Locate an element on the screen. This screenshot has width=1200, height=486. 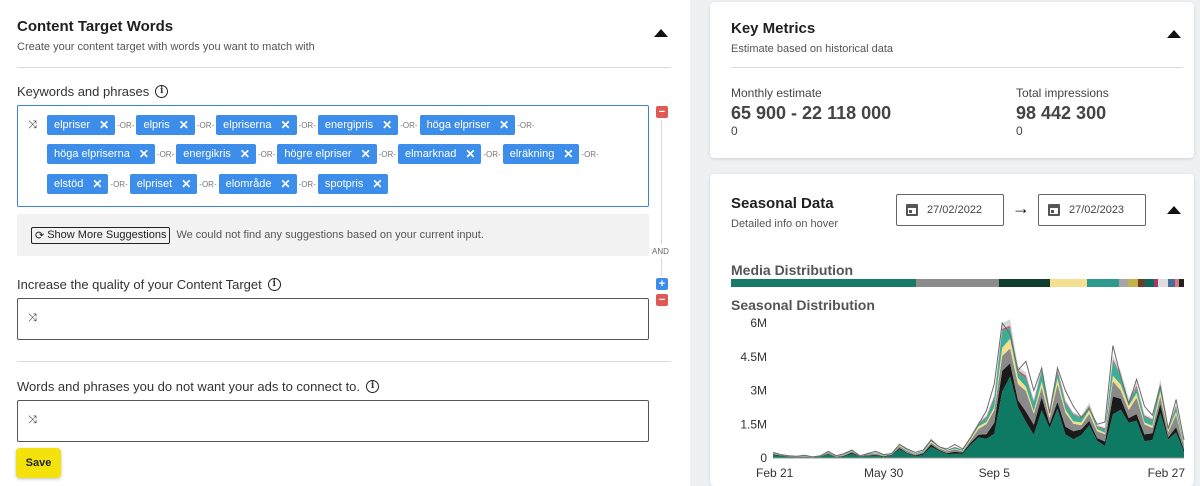
total-impressions-label: Total impressions is located at coordinates (1062, 93).